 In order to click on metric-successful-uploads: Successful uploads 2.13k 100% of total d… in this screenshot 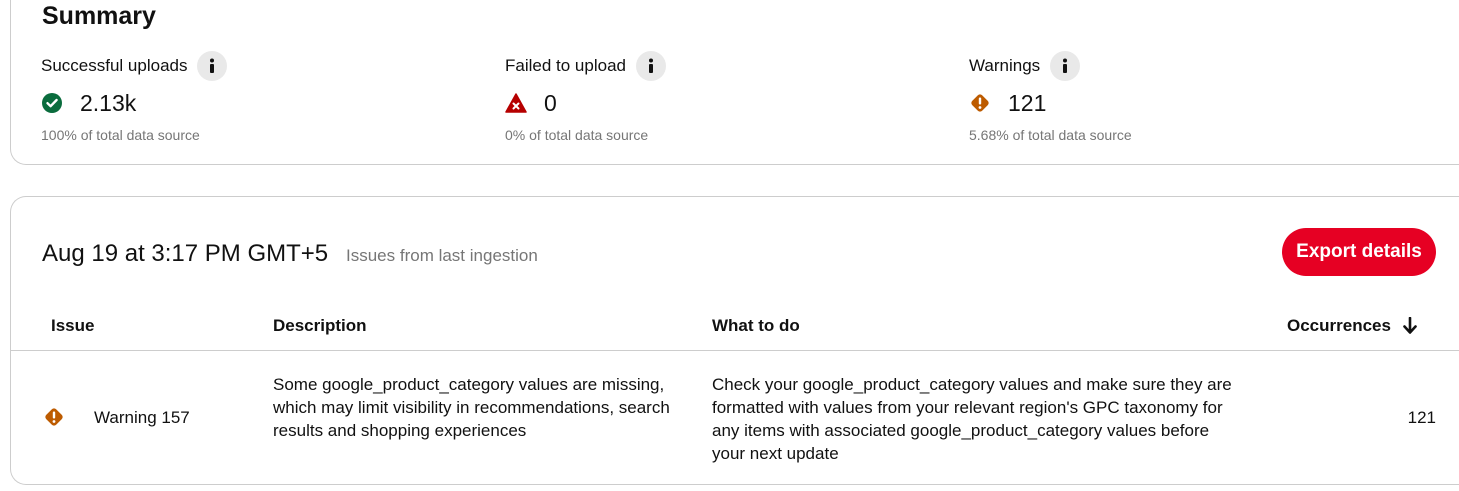, I will do `click(134, 96)`.